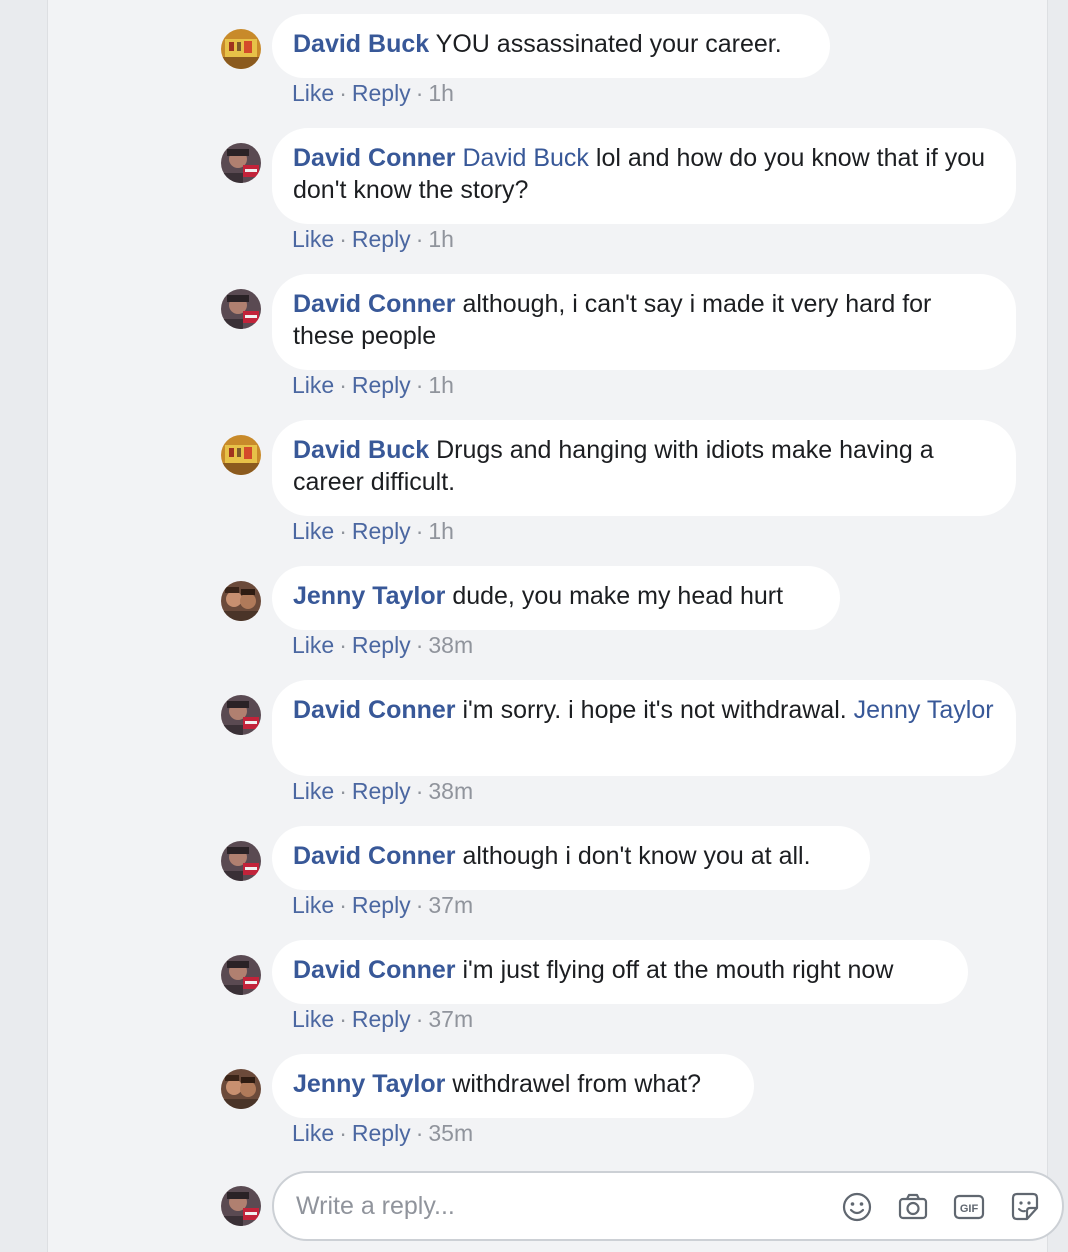 This screenshot has width=1068, height=1252. I want to click on reply-box: GIF, so click(668, 1206).